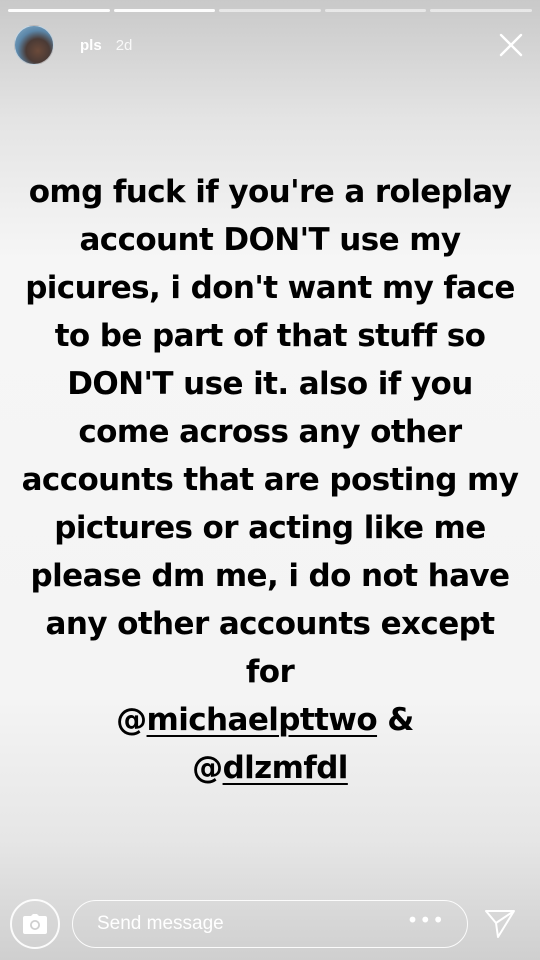 This screenshot has width=540, height=960. I want to click on post-time: 2d, so click(124, 45).